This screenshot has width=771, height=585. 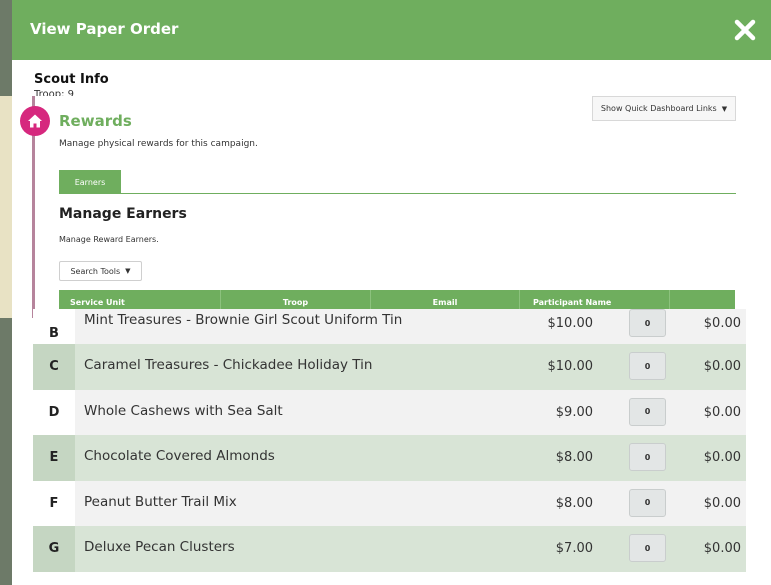 I want to click on tab-earners: Earners, so click(x=90, y=182).